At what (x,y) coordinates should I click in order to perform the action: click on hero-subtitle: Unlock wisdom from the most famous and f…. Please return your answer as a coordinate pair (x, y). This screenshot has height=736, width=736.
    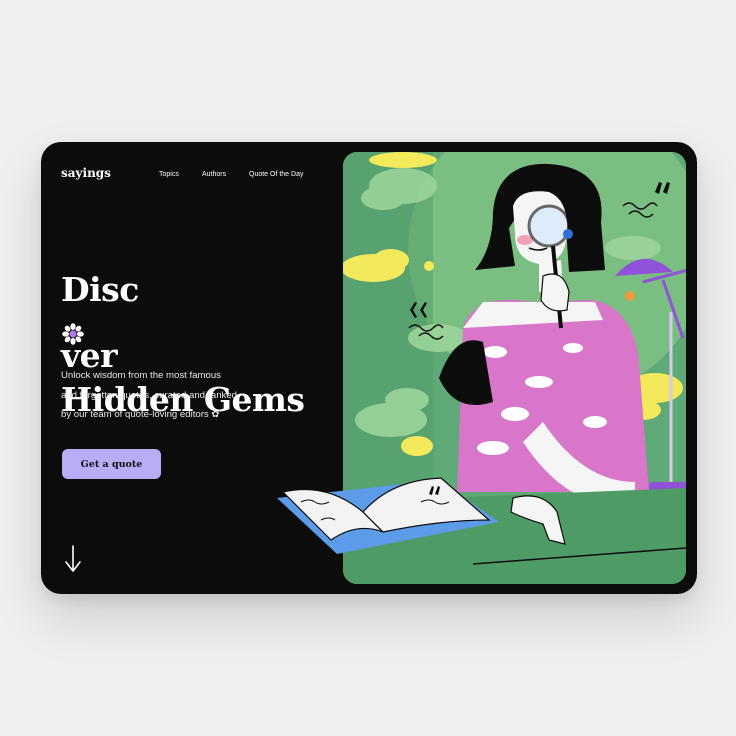
    Looking at the image, I should click on (171, 395).